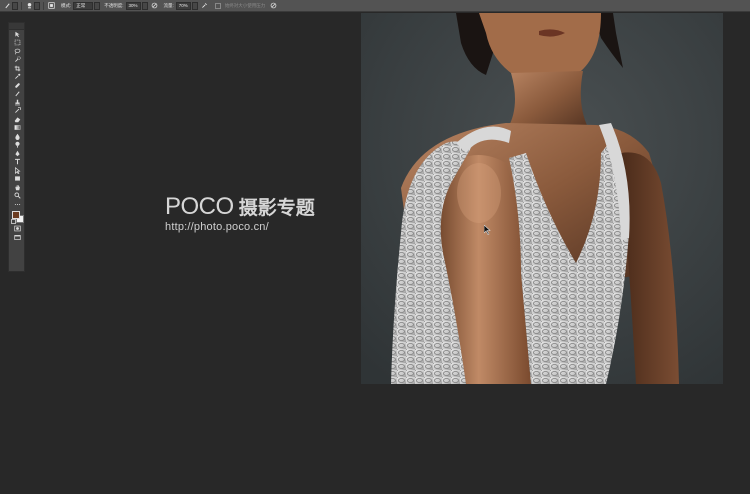  I want to click on gradient-tool-icon, so click(17, 128).